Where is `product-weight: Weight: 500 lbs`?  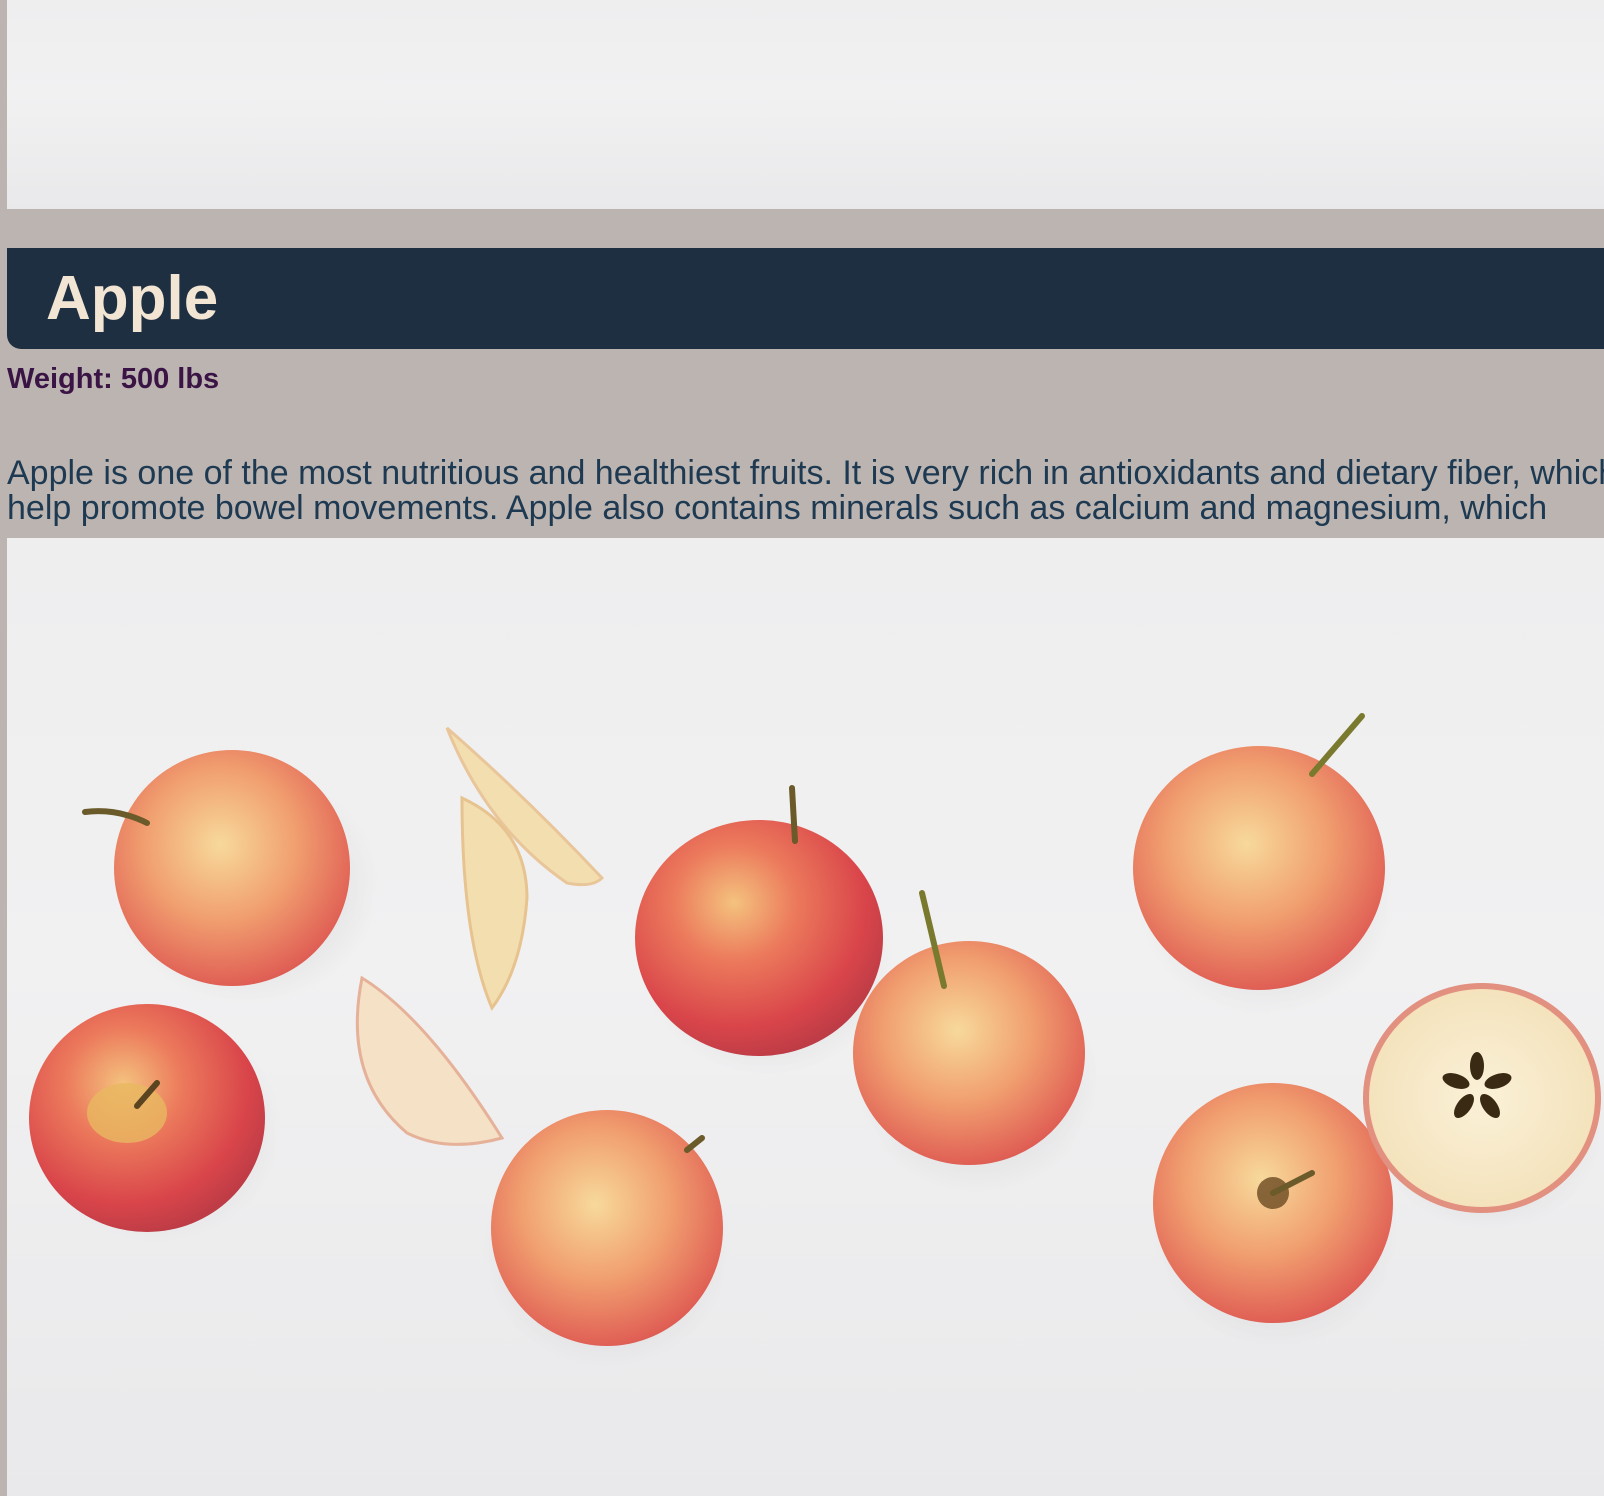 product-weight: Weight: 500 lbs is located at coordinates (113, 379).